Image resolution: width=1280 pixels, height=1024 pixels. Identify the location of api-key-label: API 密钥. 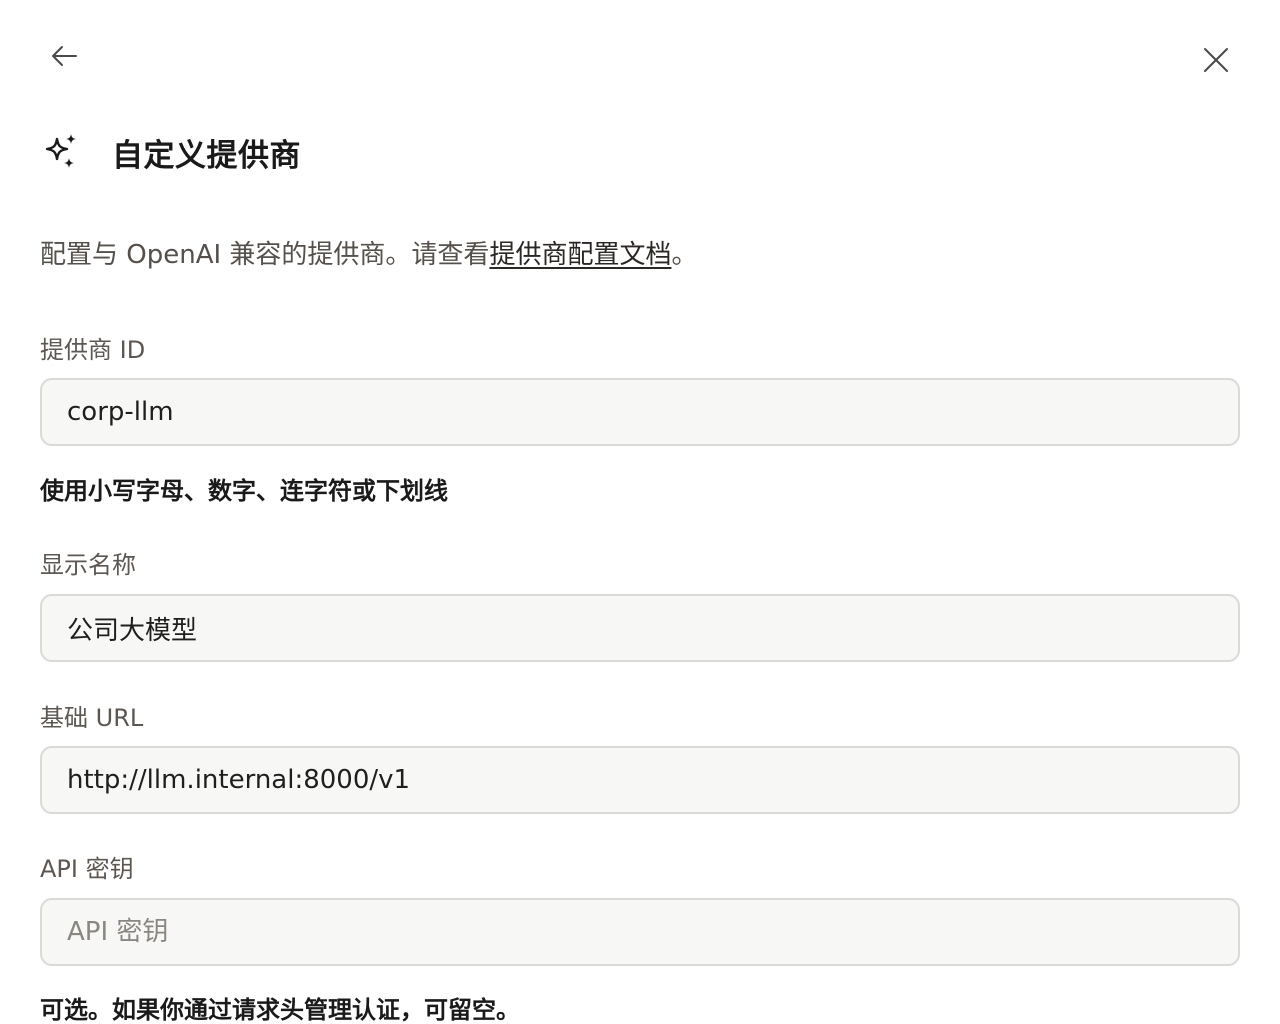
(87, 869).